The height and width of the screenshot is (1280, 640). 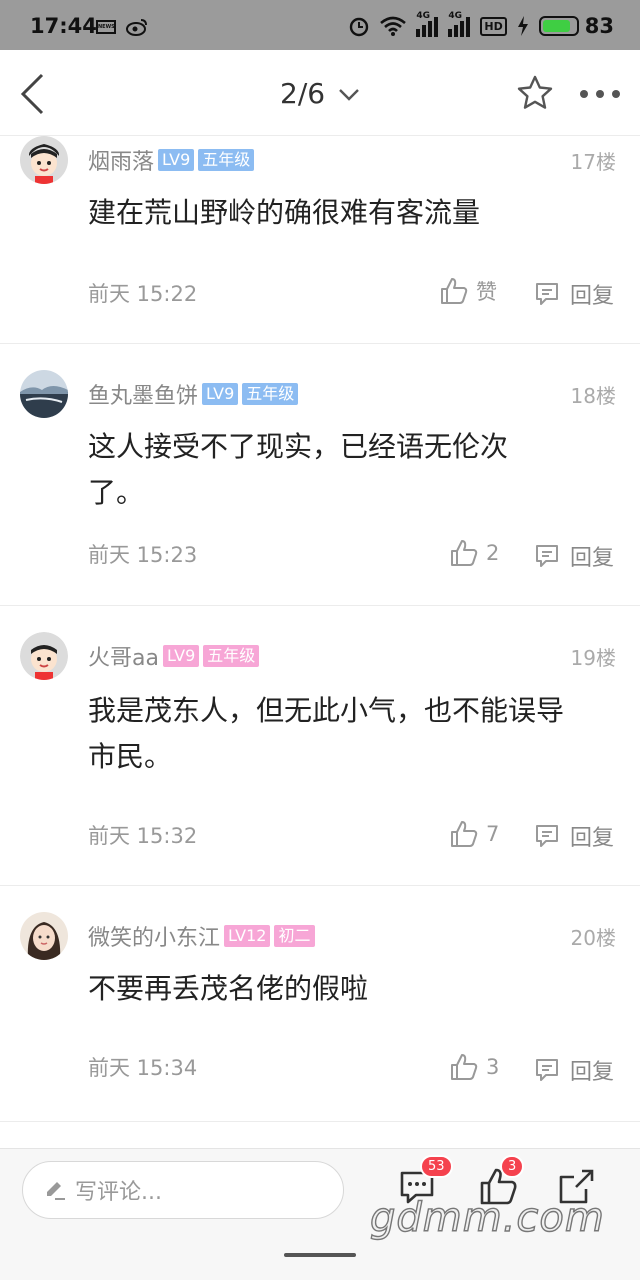 I want to click on like-button: 赞, so click(x=468, y=291).